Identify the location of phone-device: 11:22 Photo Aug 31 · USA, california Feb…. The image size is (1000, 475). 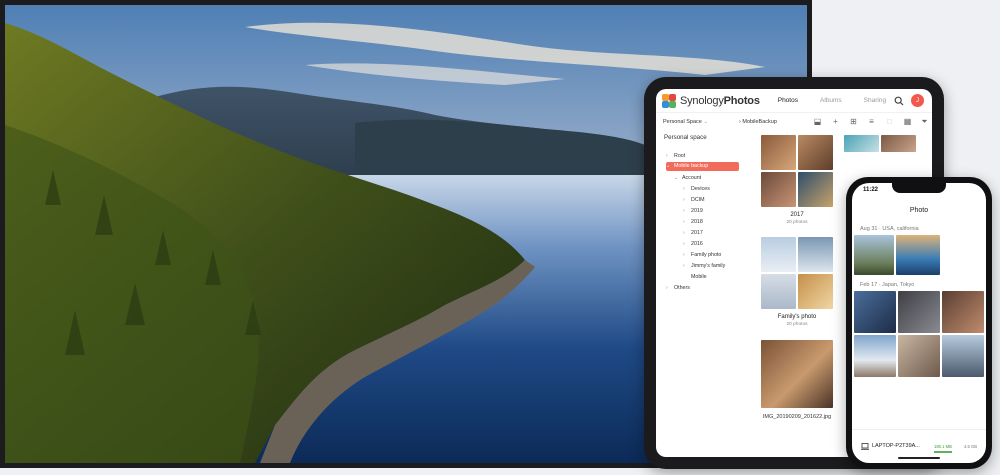
(919, 323).